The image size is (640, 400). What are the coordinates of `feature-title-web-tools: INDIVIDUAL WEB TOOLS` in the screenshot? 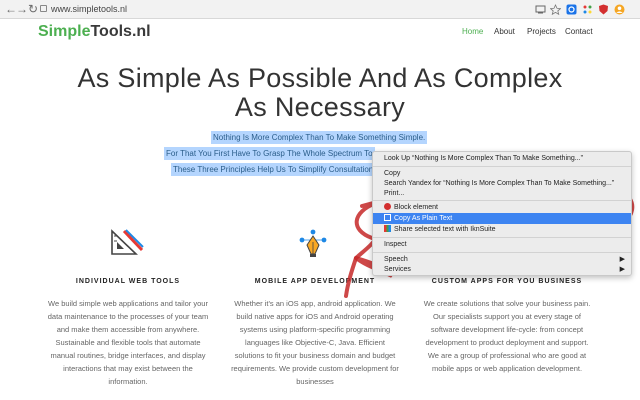 It's located at (128, 281).